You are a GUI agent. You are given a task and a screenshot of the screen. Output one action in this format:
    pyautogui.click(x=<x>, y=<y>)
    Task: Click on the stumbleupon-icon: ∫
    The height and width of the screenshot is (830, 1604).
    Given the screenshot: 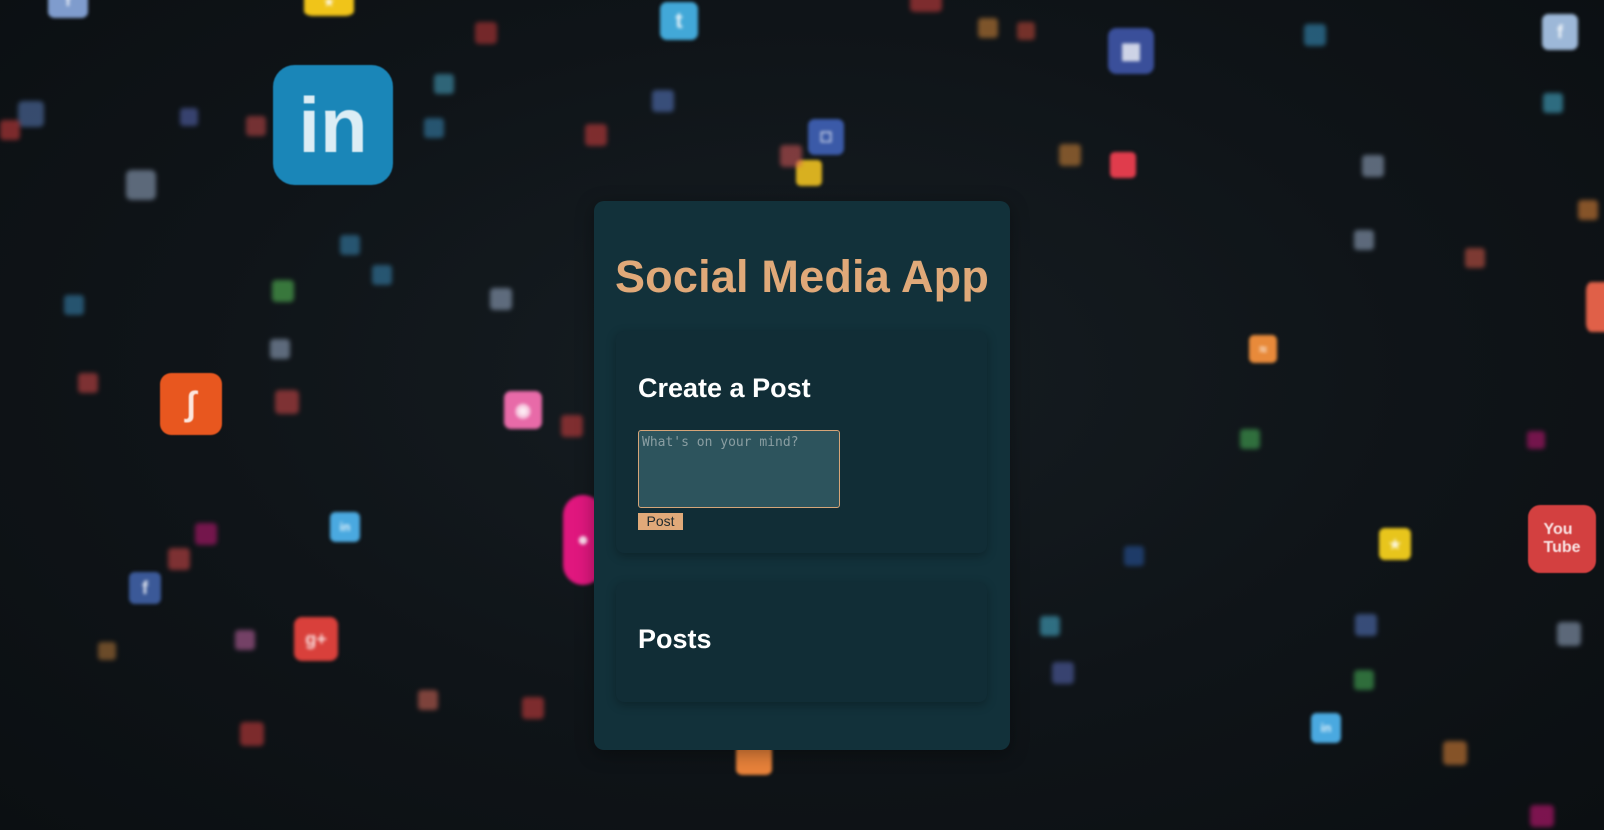 What is the action you would take?
    pyautogui.click(x=191, y=404)
    